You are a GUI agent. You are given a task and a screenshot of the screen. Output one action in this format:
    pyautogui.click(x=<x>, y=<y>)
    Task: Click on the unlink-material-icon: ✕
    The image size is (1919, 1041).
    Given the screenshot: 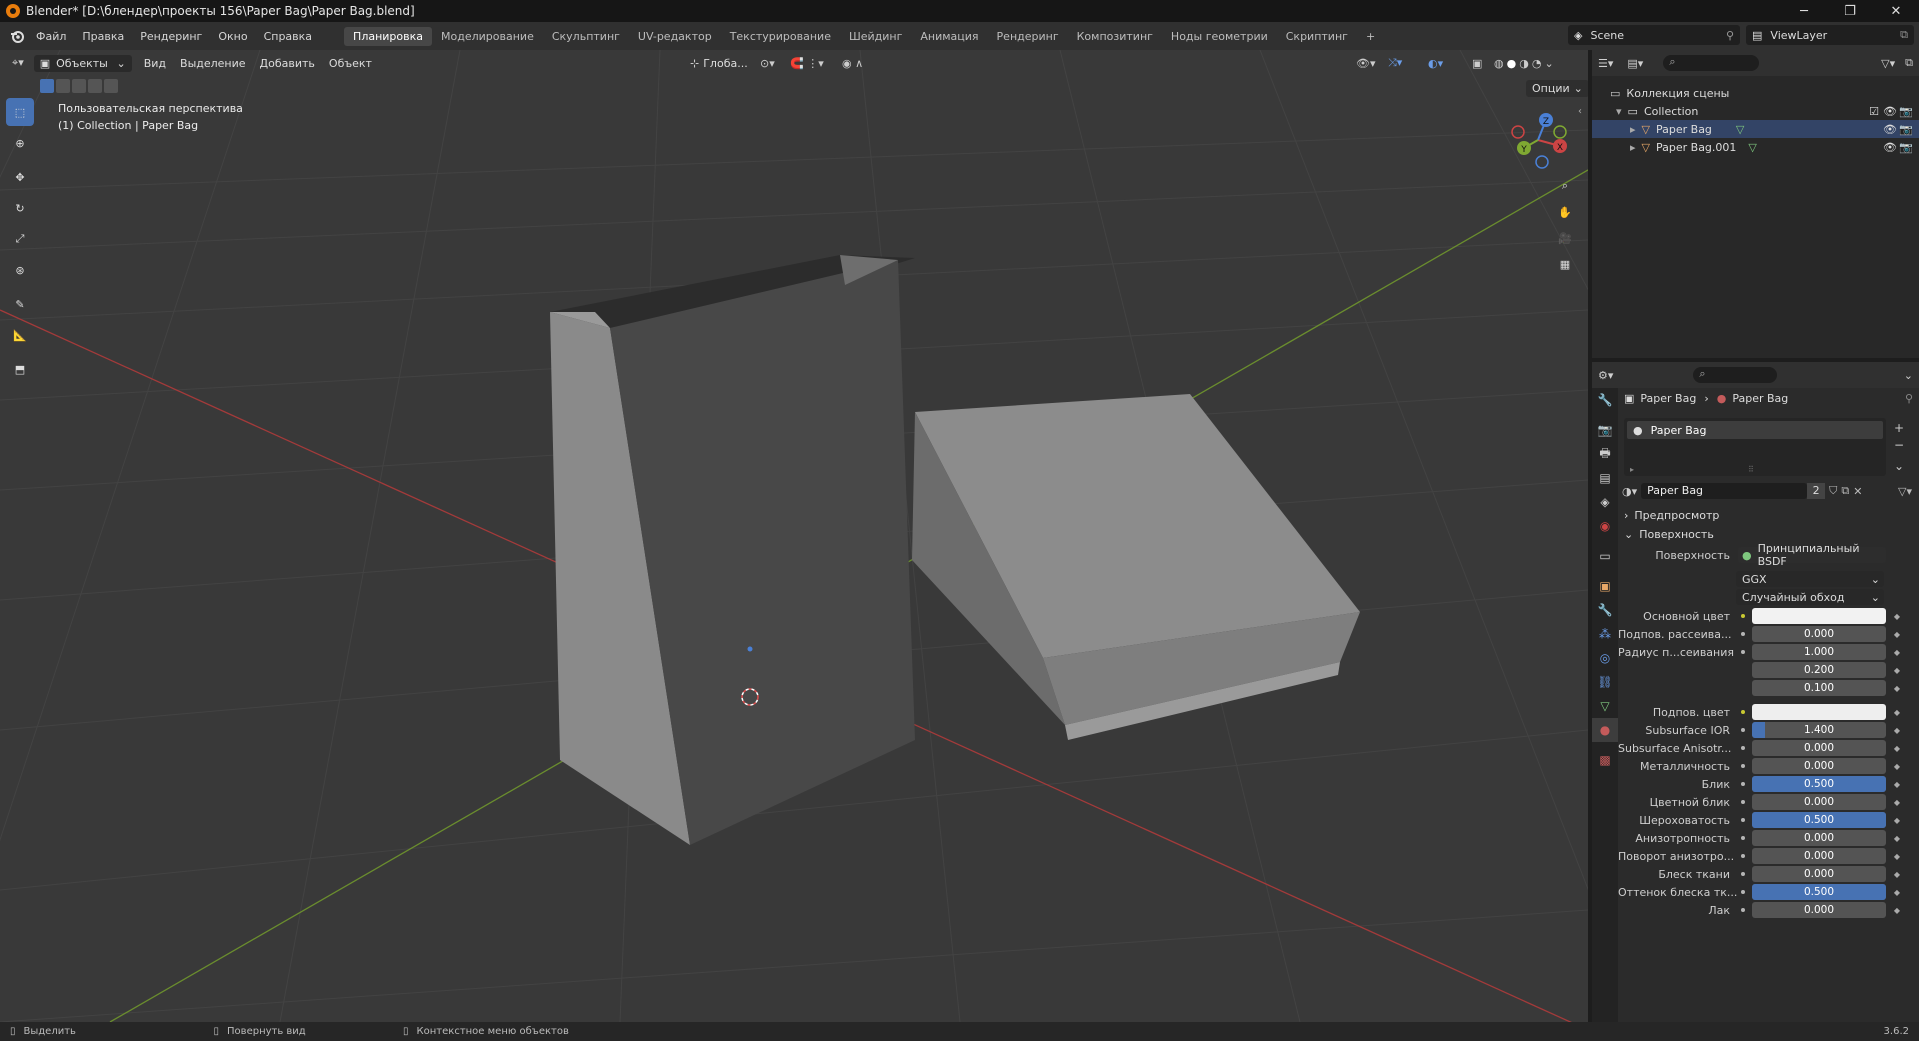 What is the action you would take?
    pyautogui.click(x=1857, y=491)
    